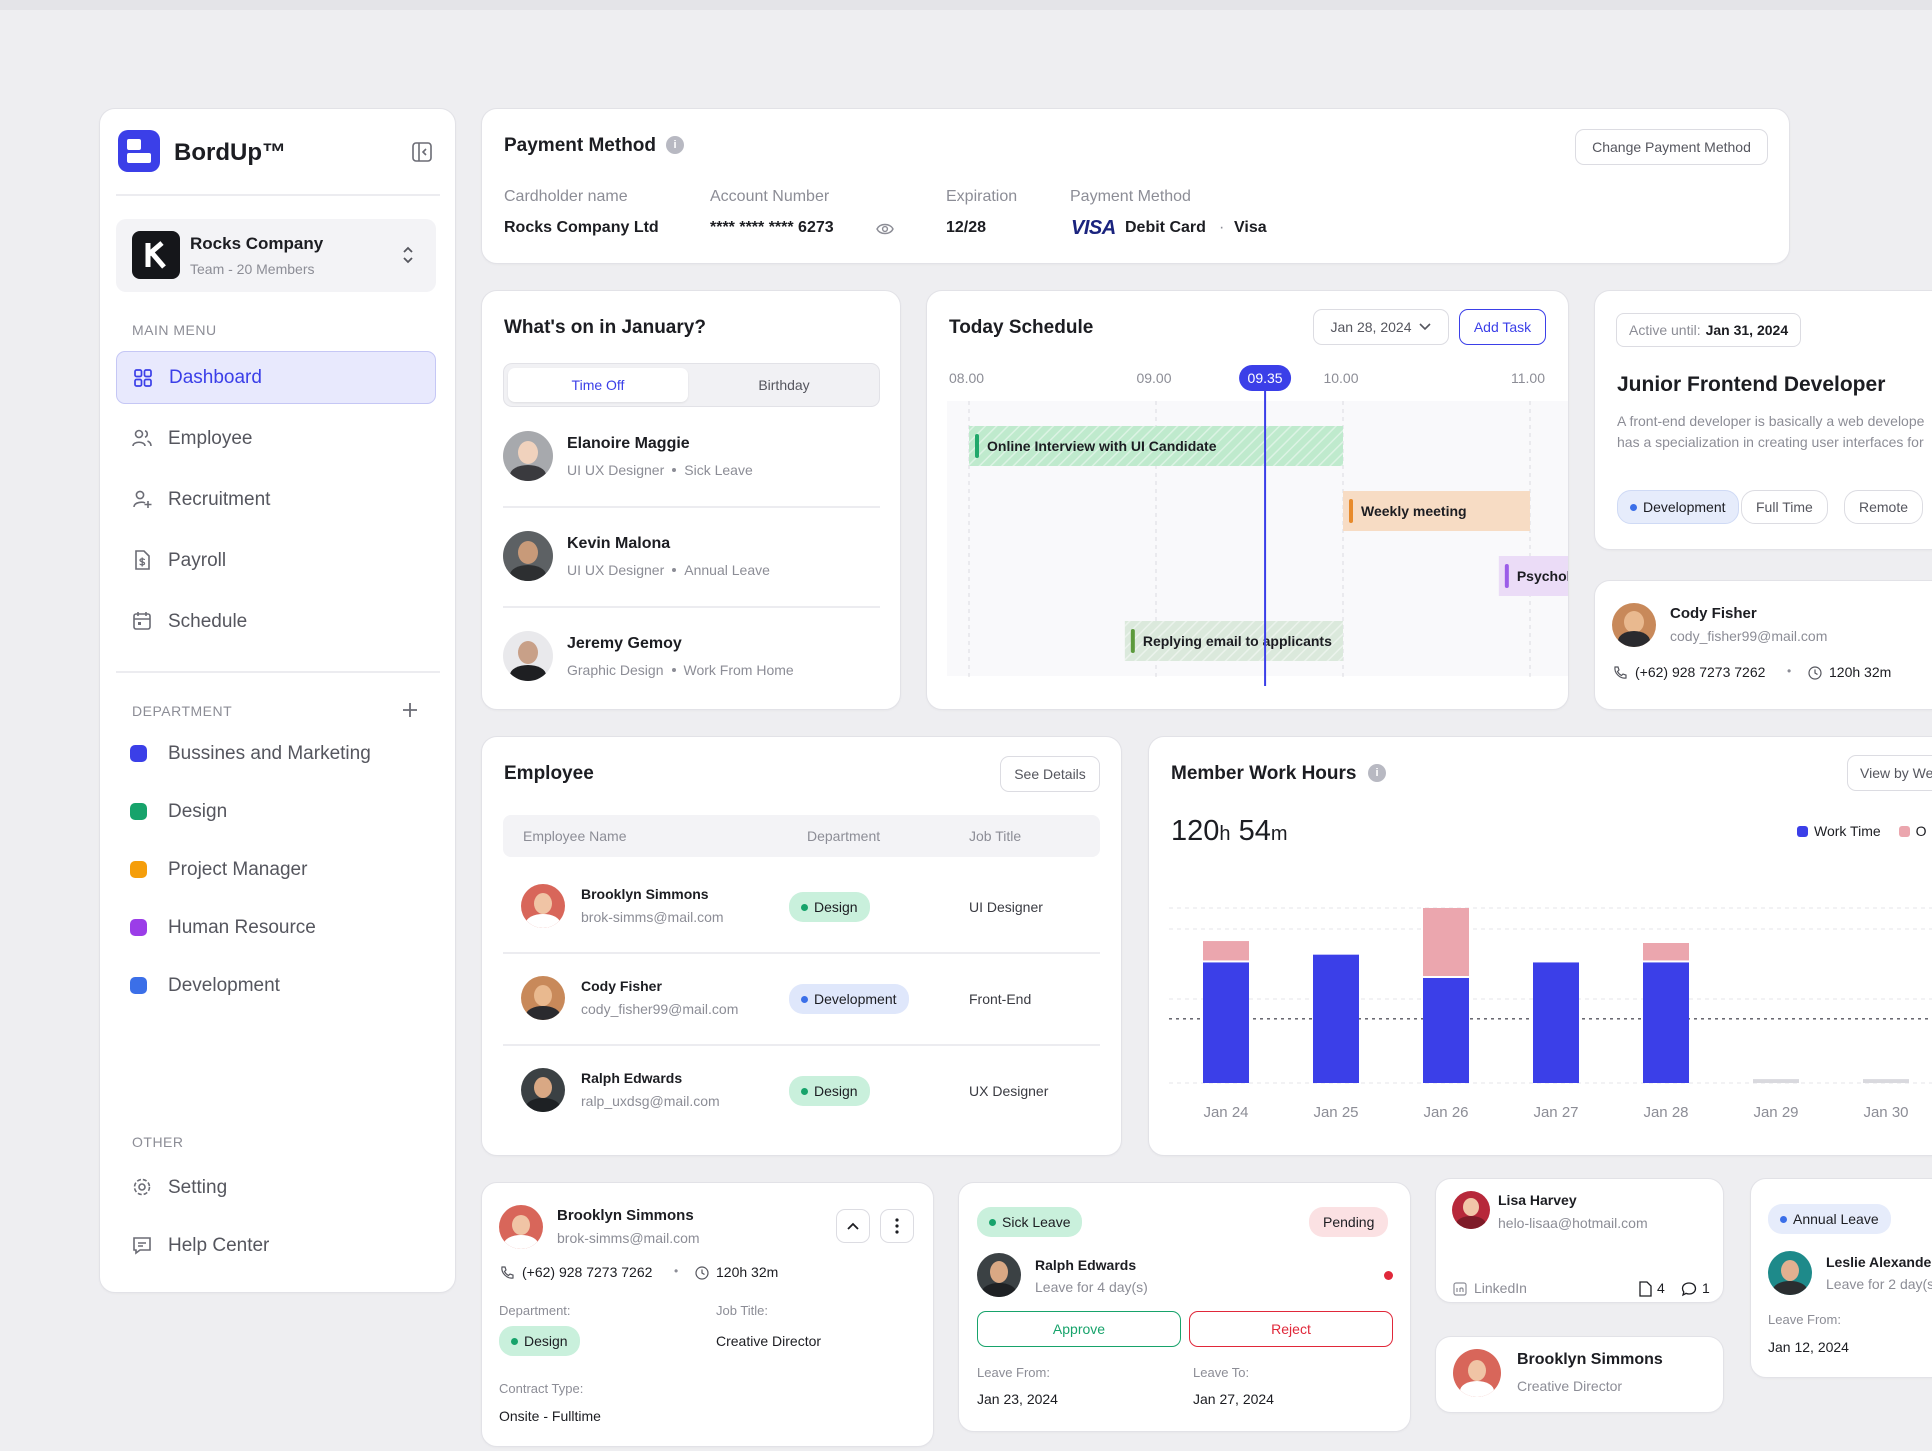  Describe the element at coordinates (1747, 330) in the screenshot. I see `active-until-date: Jan 31, 2024` at that location.